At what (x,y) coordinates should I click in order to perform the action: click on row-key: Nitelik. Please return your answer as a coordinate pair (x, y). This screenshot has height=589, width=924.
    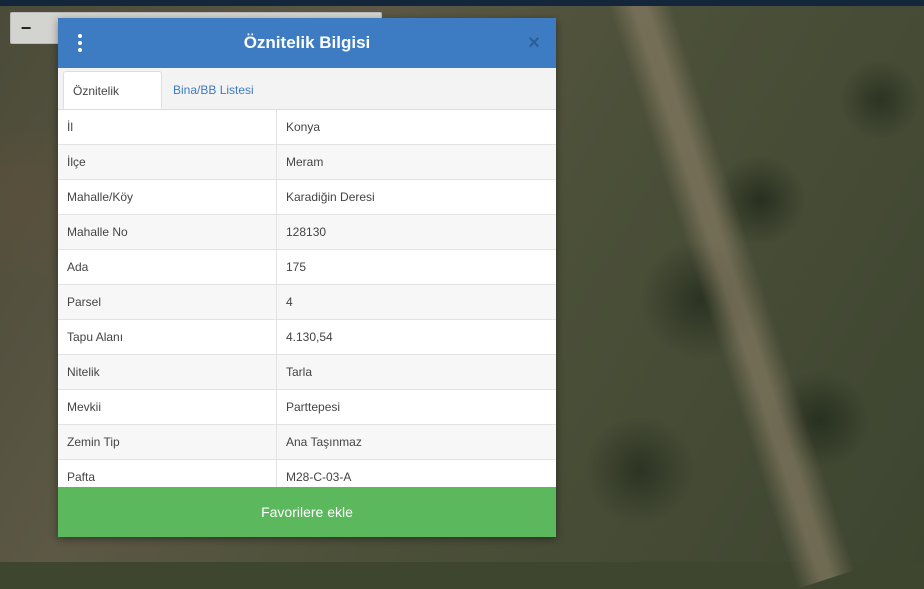
    Looking at the image, I should click on (167, 372).